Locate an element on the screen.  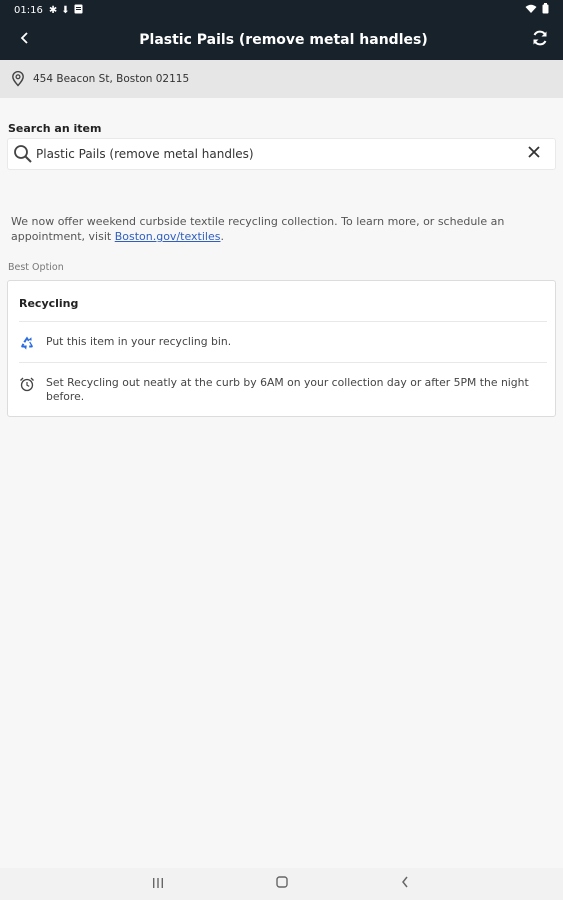
status-time: 01:16 is located at coordinates (28, 10).